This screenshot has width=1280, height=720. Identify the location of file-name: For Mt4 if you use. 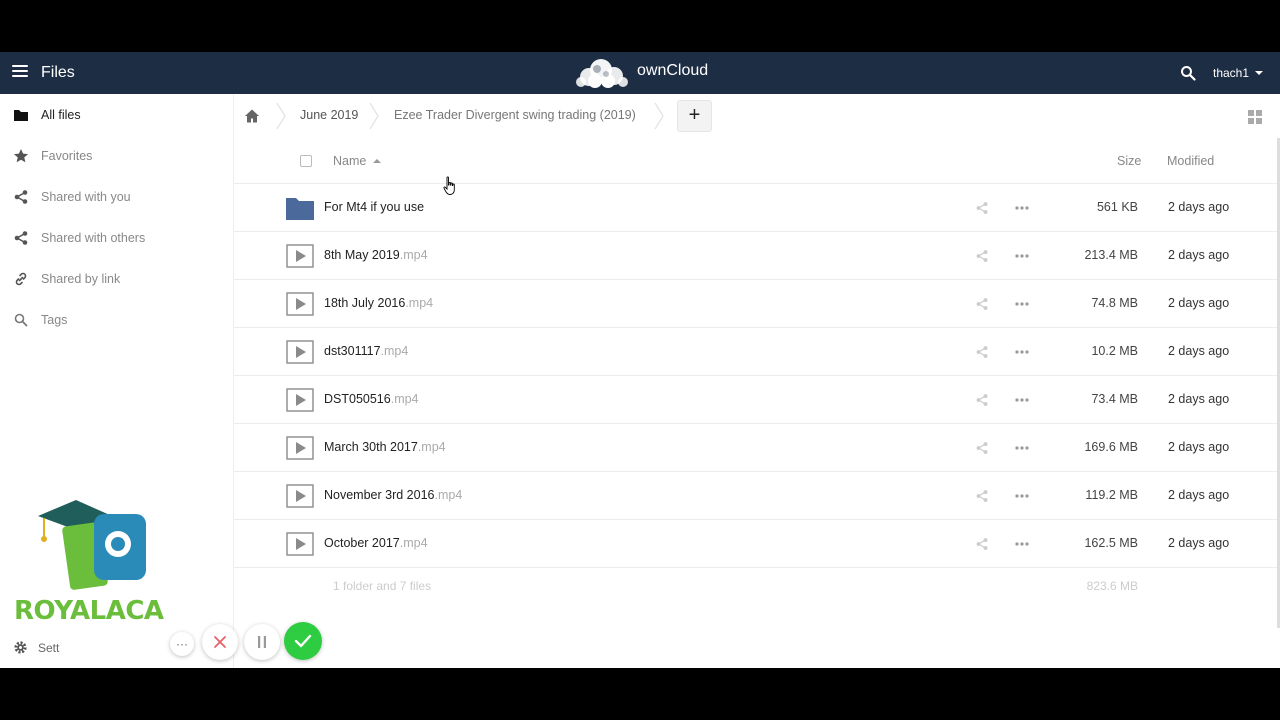
(374, 207).